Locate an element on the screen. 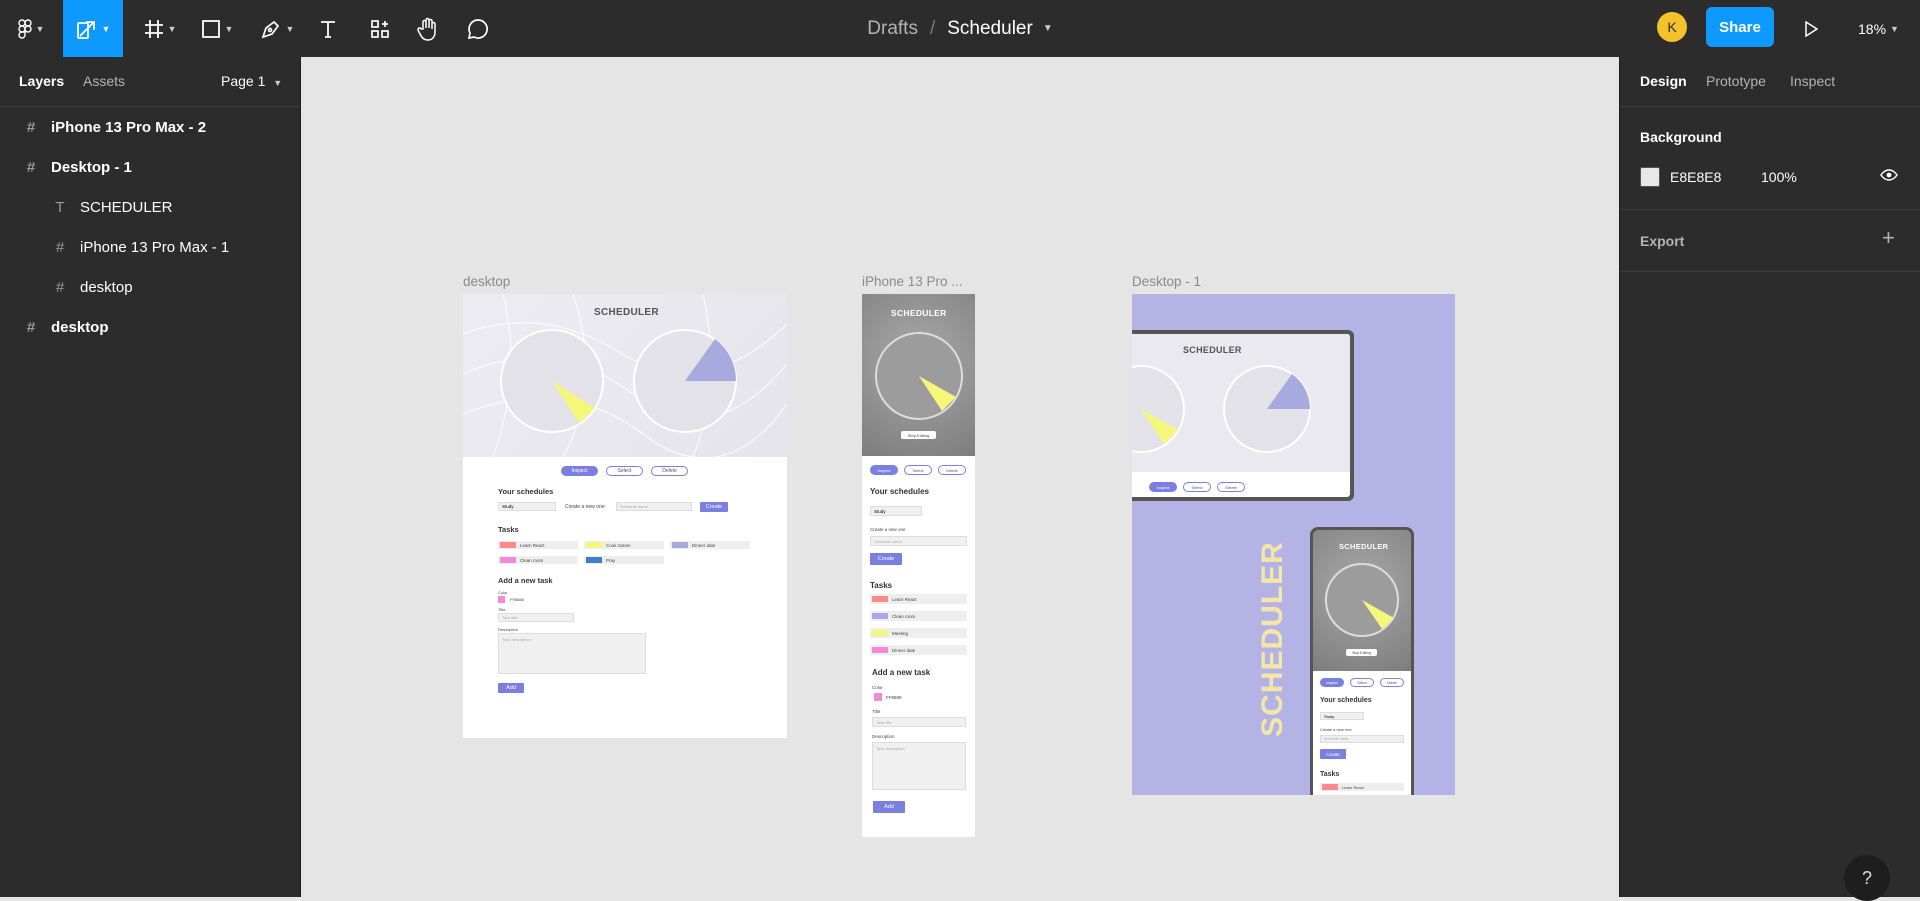 The image size is (1920, 901). task-label: Cook ramen is located at coordinates (618, 545).